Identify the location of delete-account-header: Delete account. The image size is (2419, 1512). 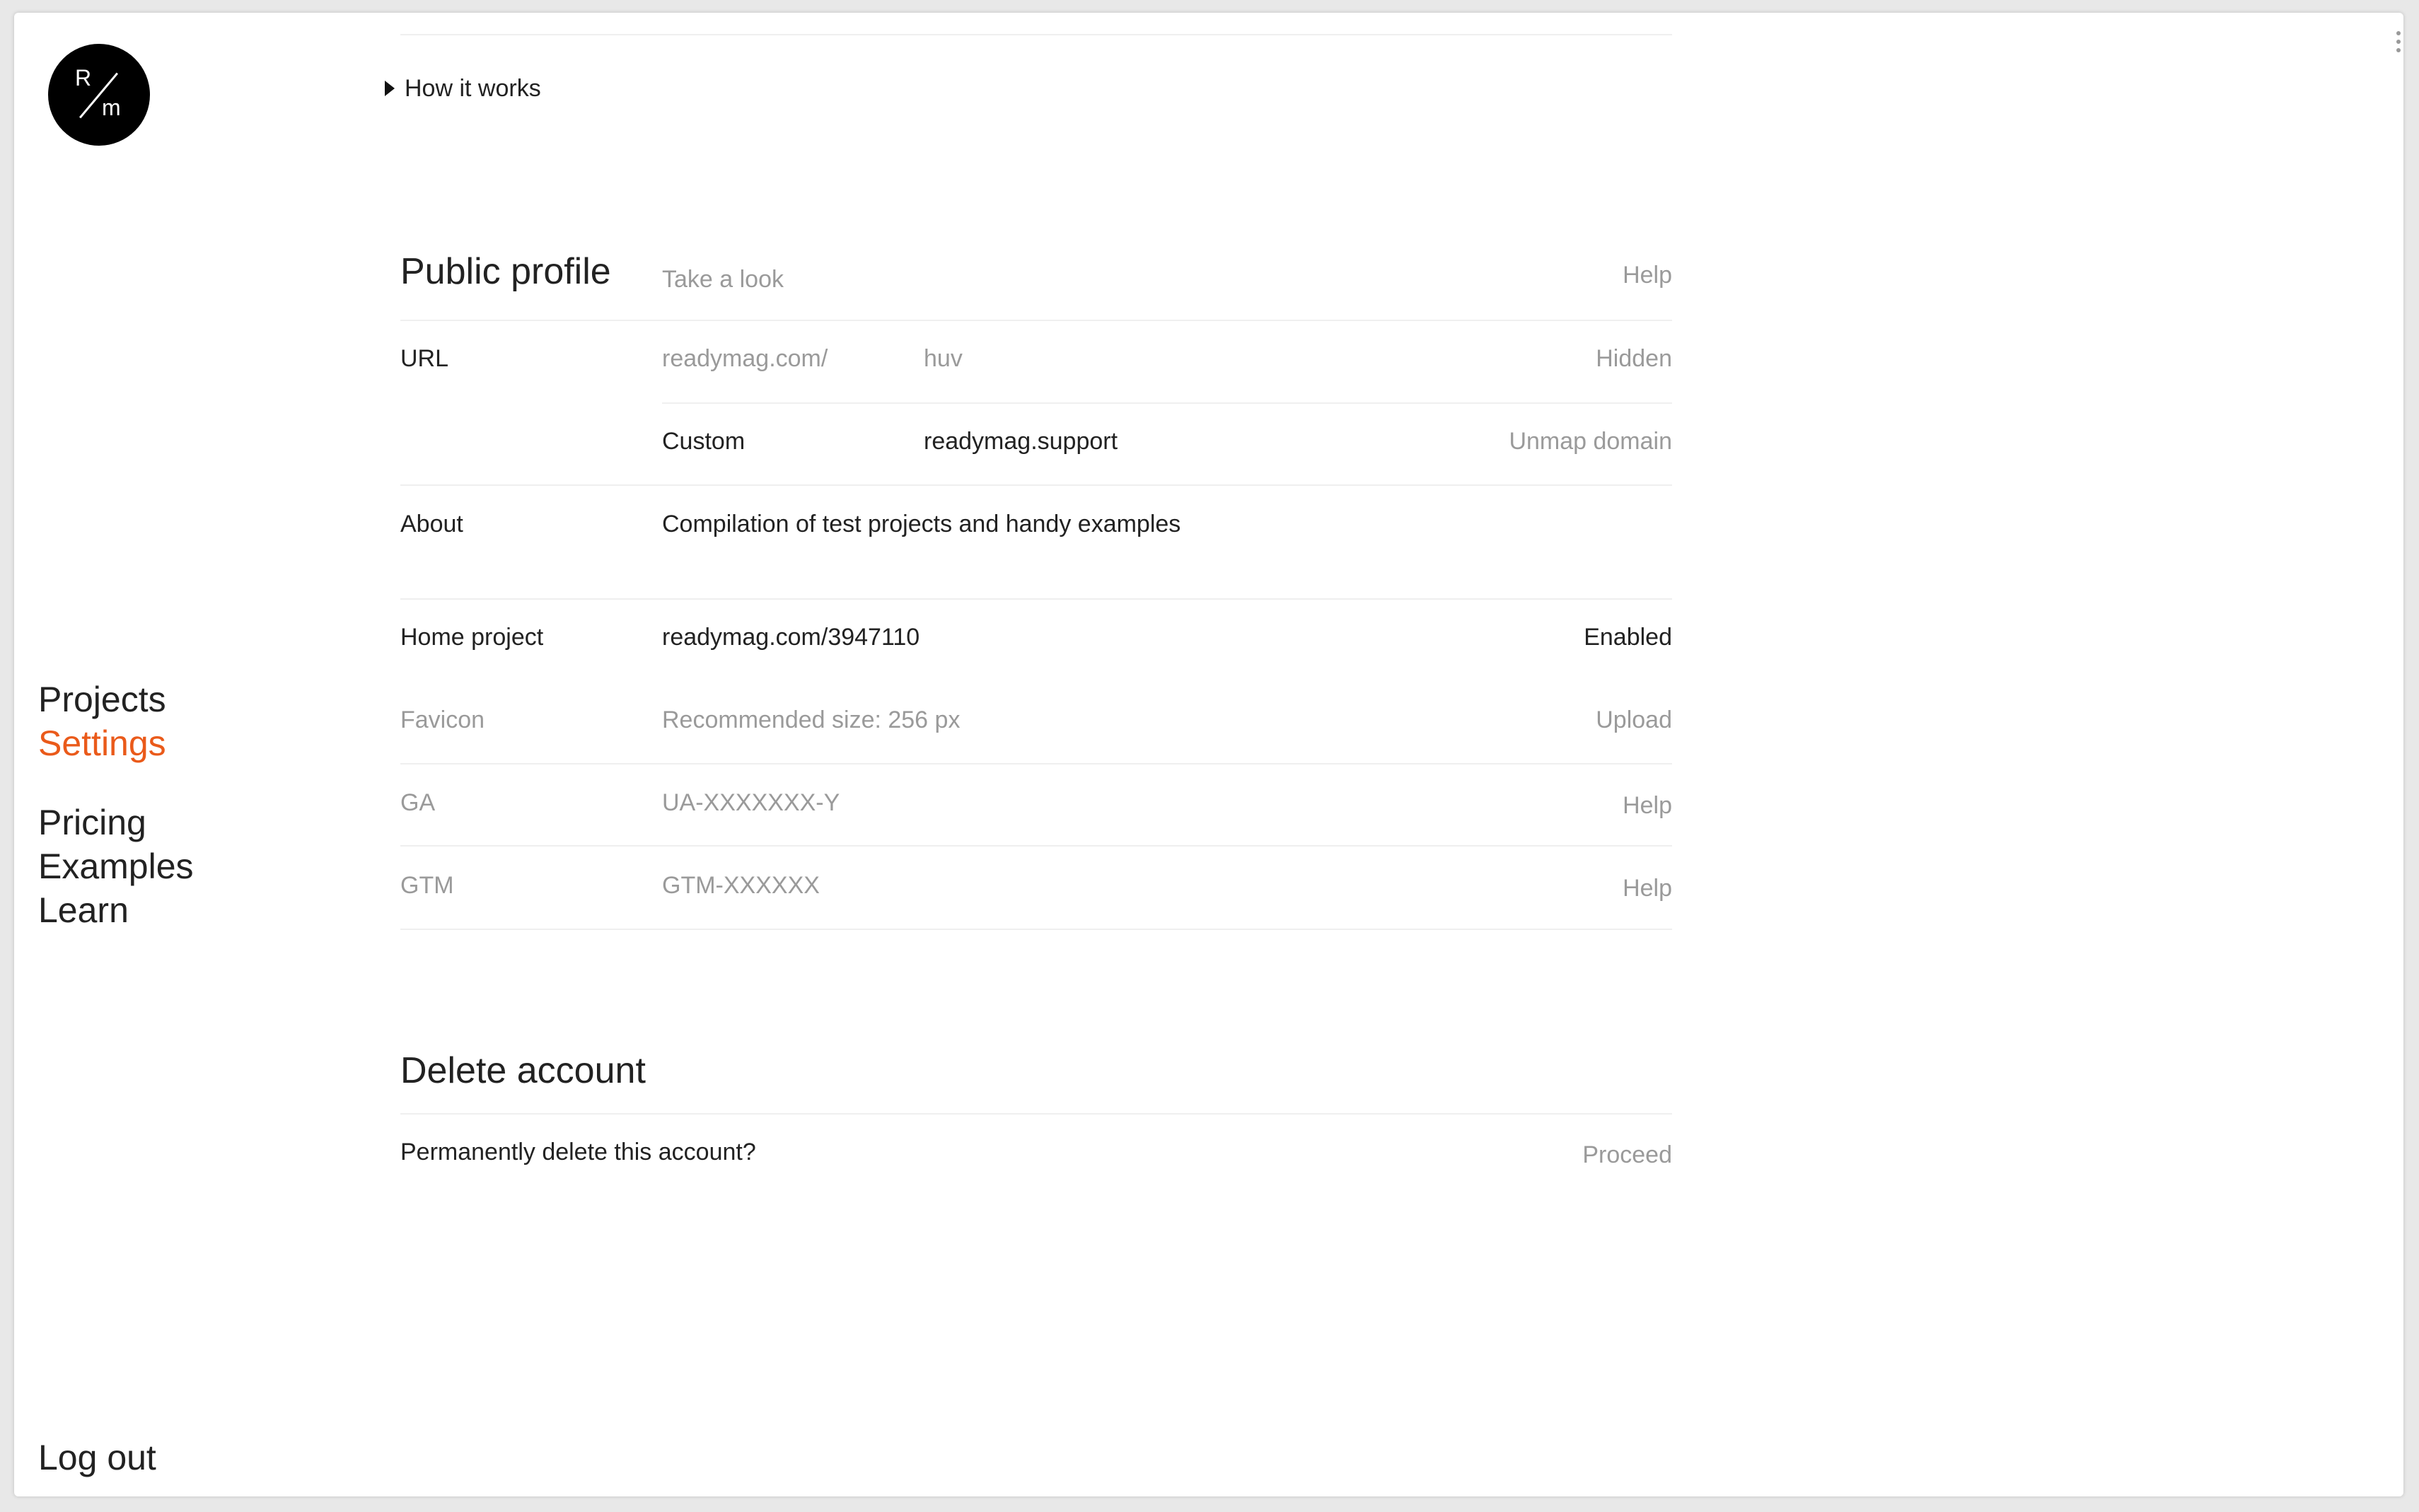
(1036, 1077).